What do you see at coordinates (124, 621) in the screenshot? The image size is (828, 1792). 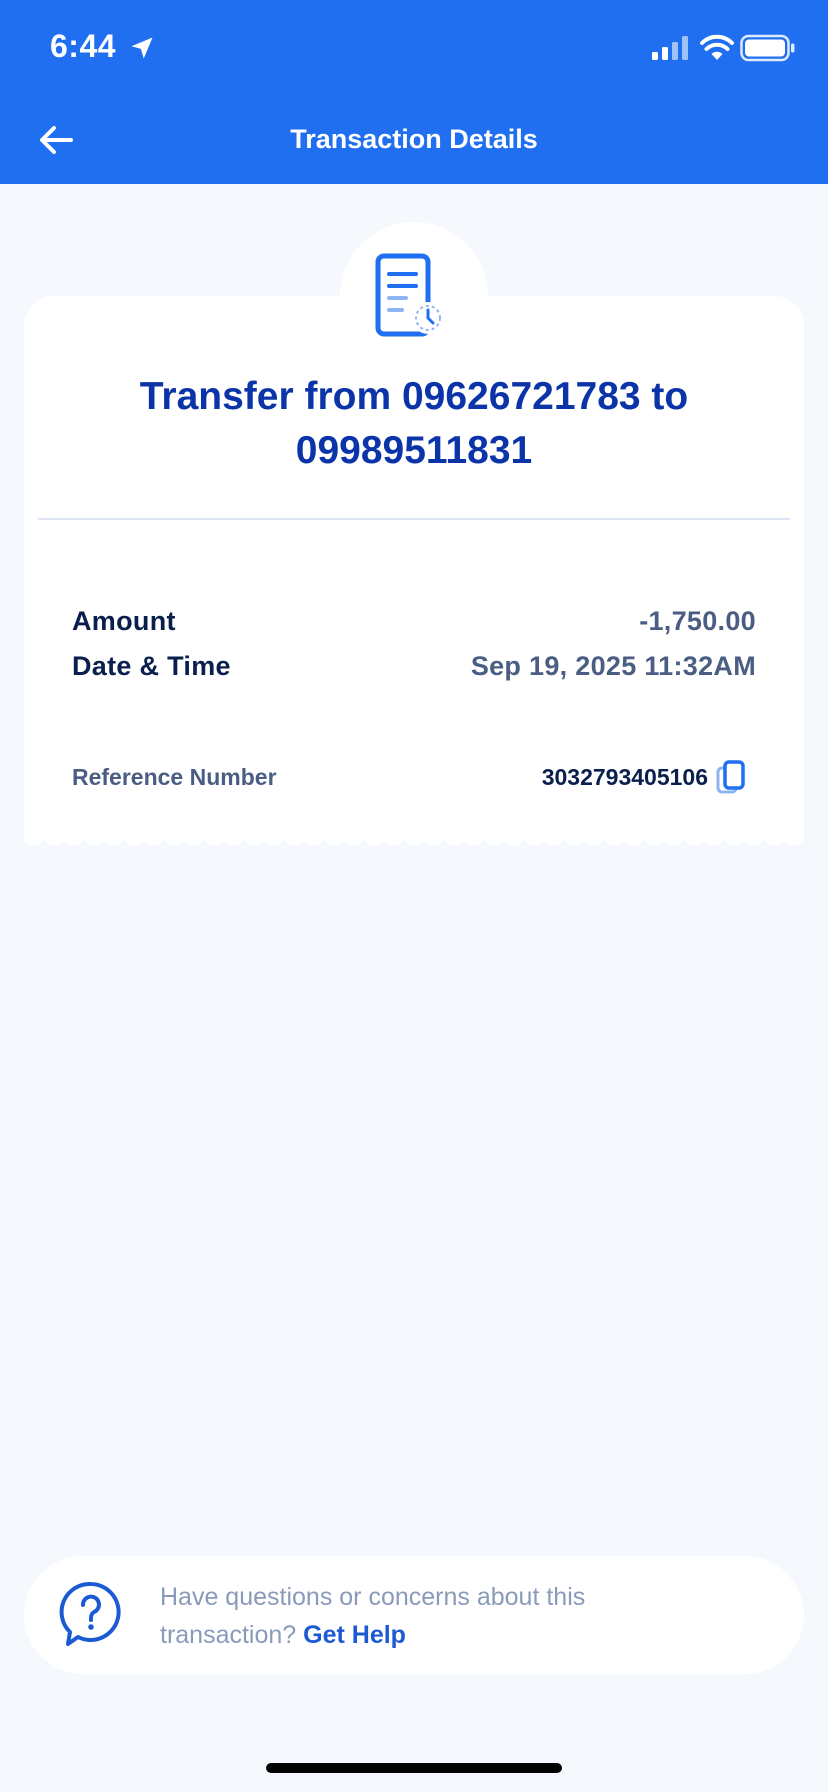 I see `amount-label: Amount` at bounding box center [124, 621].